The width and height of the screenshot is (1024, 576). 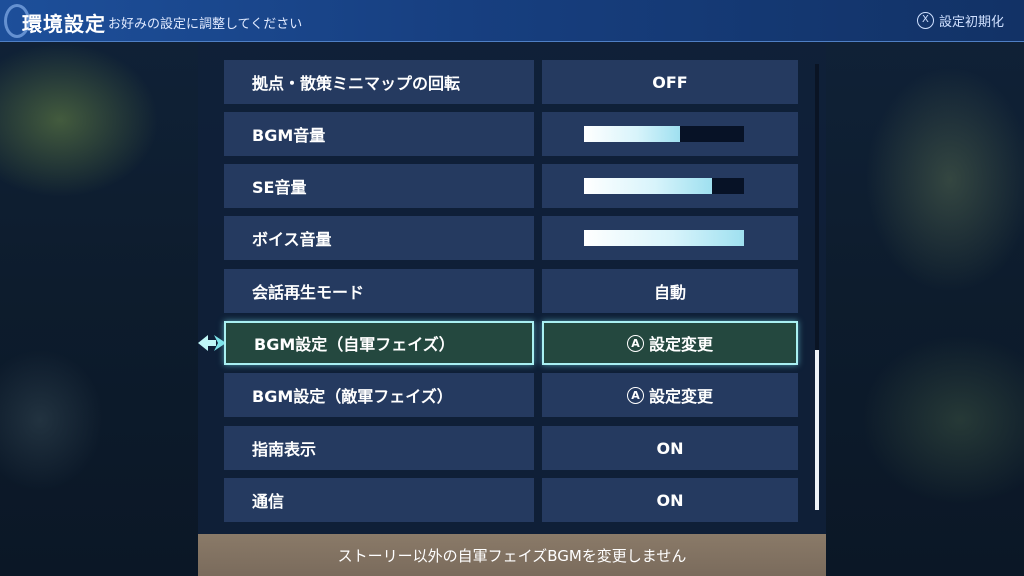 I want to click on settings-row-bgm-volume: BGM音量, so click(x=511, y=134).